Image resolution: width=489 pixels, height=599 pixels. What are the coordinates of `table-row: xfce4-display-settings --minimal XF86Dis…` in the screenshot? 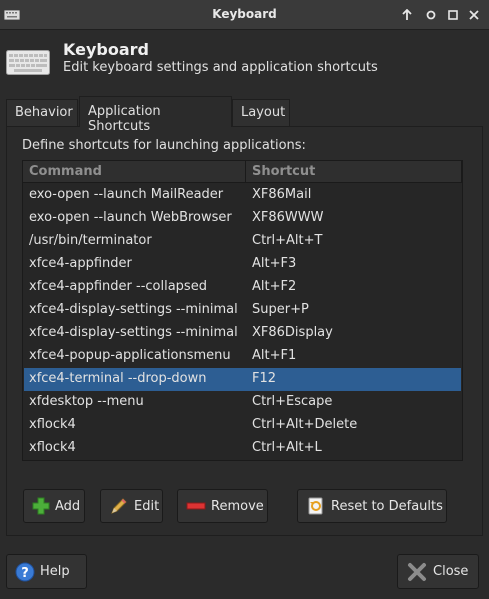 It's located at (242, 333).